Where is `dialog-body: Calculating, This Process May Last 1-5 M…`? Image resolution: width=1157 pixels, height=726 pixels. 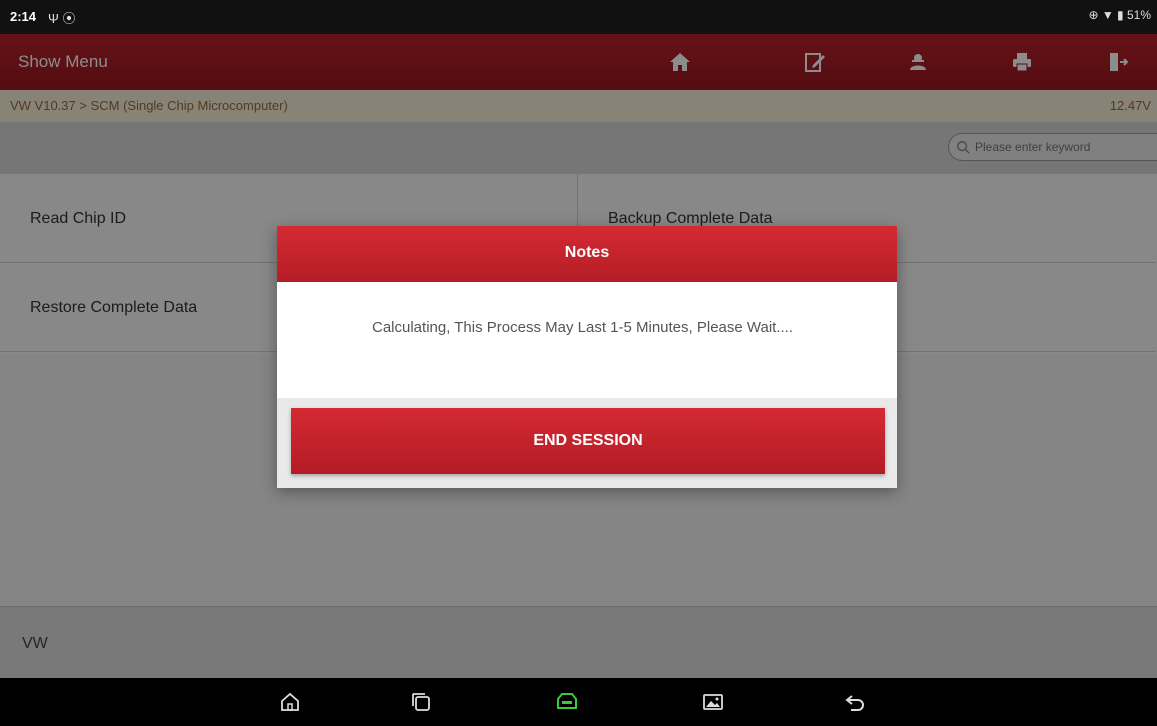 dialog-body: Calculating, This Process May Last 1-5 M… is located at coordinates (587, 340).